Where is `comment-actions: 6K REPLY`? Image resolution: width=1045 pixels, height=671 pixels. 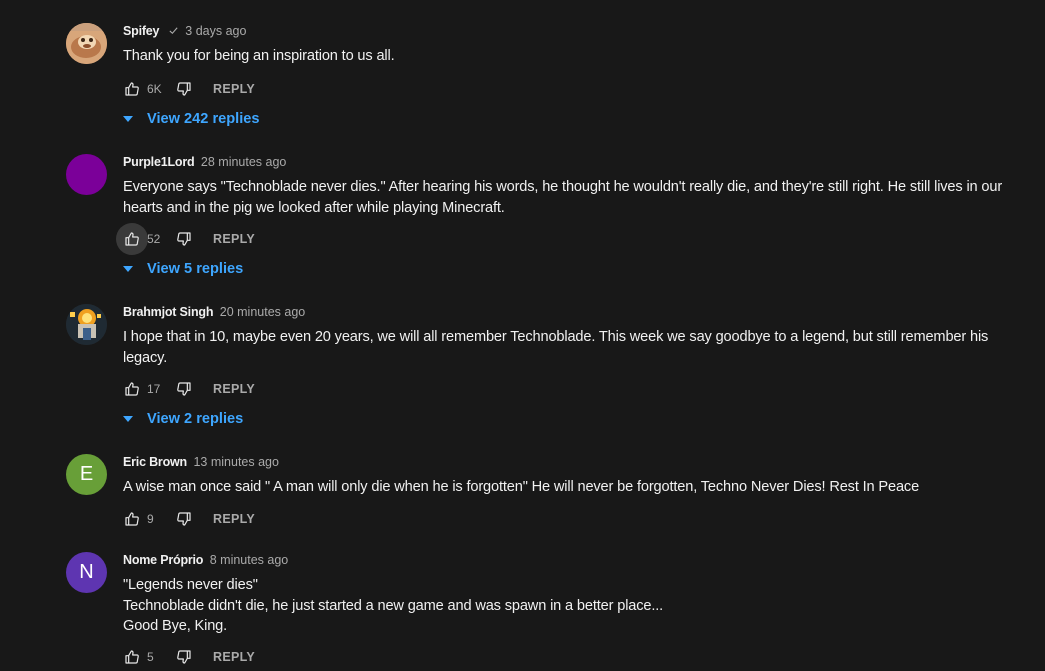 comment-actions: 6K REPLY is located at coordinates (189, 89).